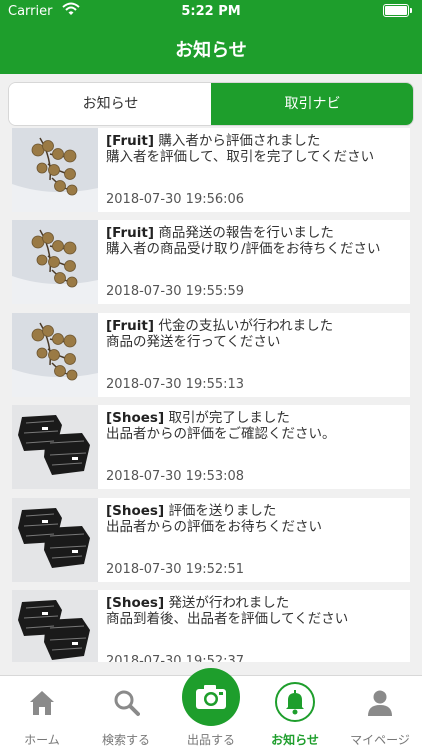  Describe the element at coordinates (42, 740) in the screenshot. I see `tab-label: ホーム` at that location.